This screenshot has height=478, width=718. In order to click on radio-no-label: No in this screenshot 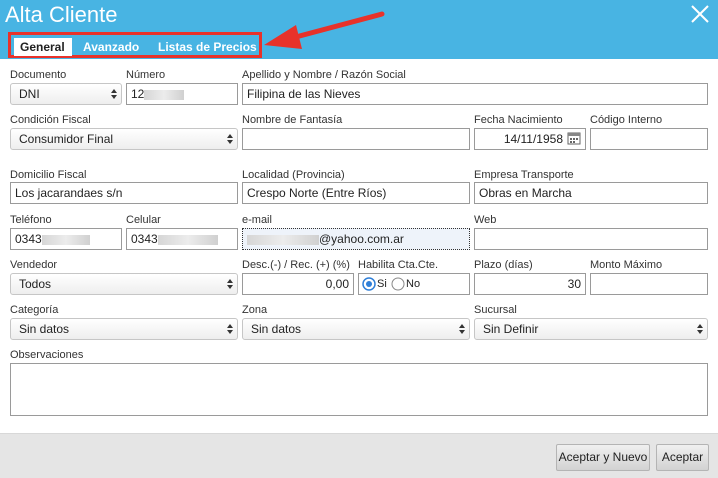, I will do `click(413, 284)`.